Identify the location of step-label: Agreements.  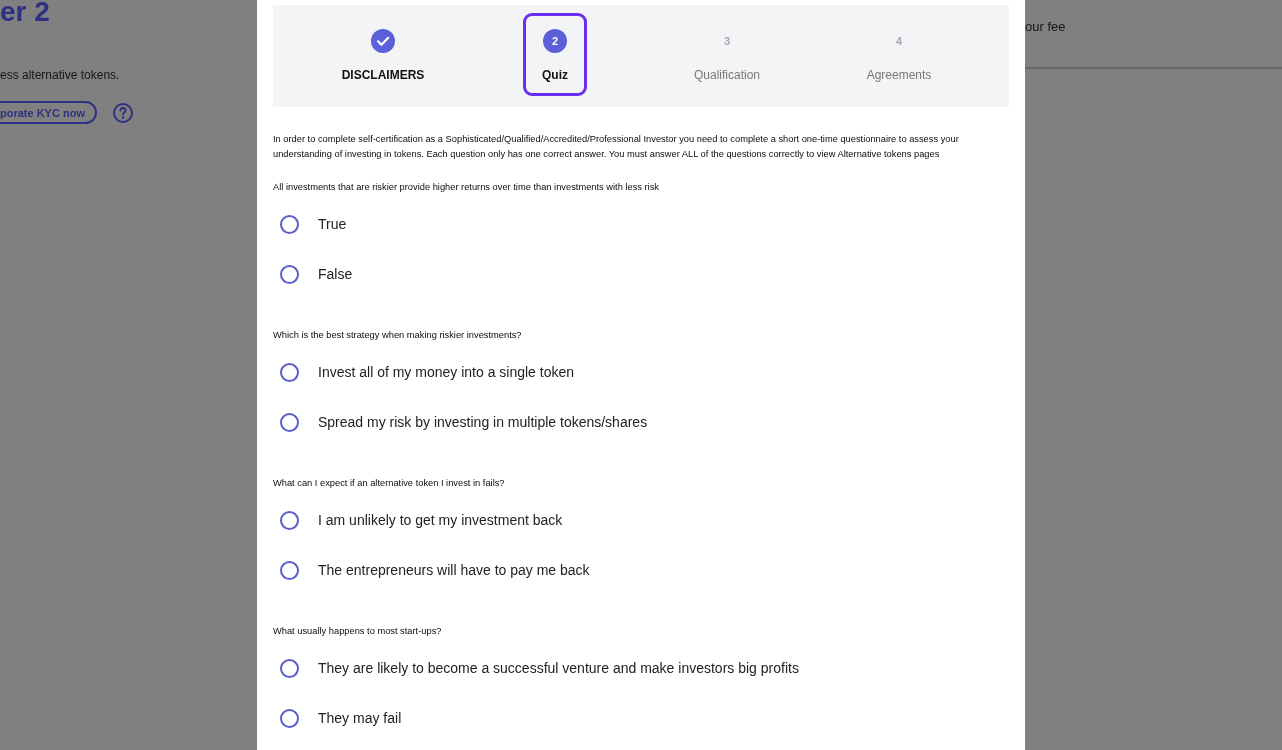
(899, 75).